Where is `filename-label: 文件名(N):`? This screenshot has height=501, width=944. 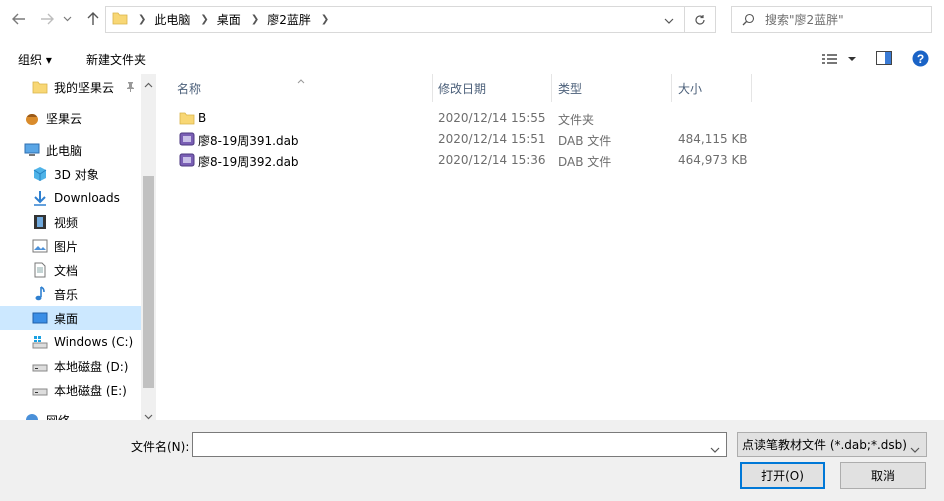 filename-label: 文件名(N): is located at coordinates (160, 447).